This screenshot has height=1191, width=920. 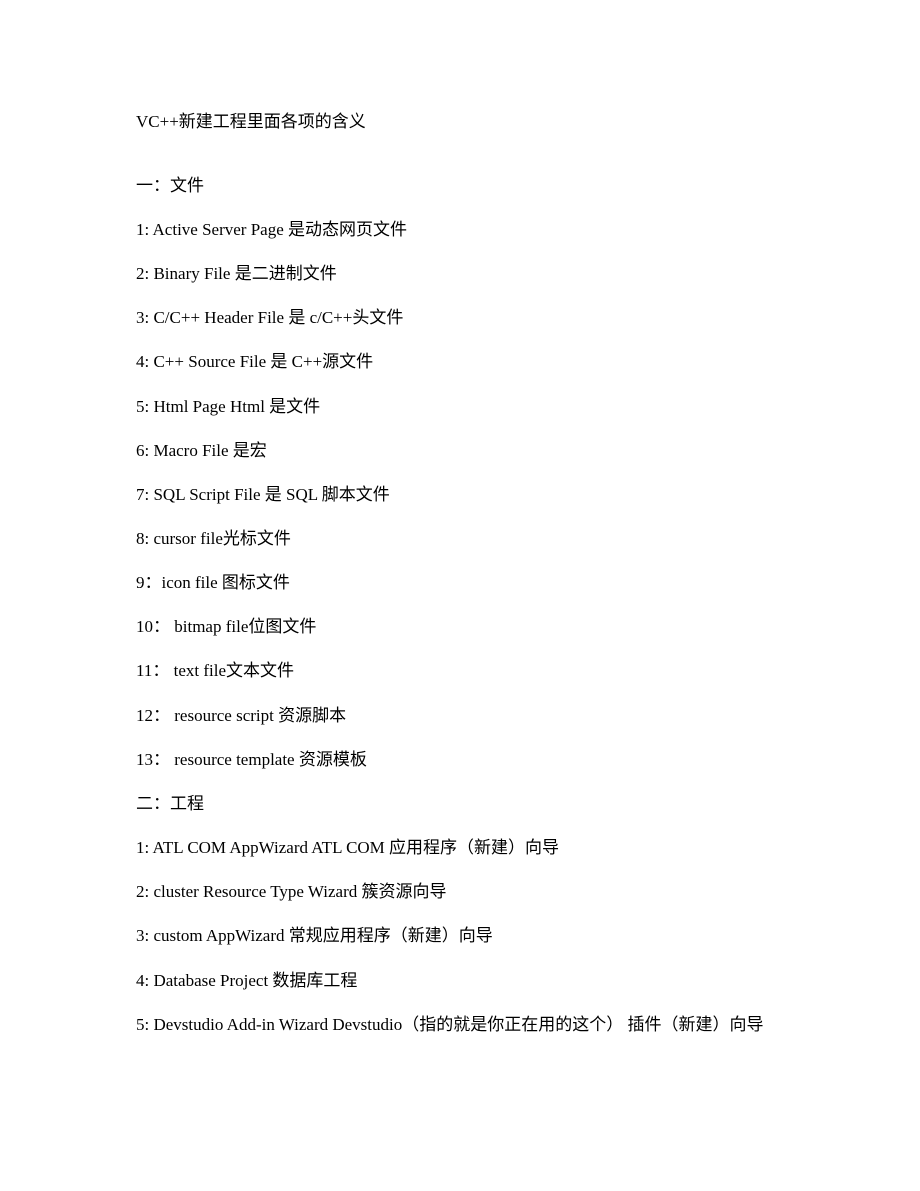 What do you see at coordinates (291, 891) in the screenshot?
I see `project-item: 2: cluster Resource Type Wizard 簇资源向导` at bounding box center [291, 891].